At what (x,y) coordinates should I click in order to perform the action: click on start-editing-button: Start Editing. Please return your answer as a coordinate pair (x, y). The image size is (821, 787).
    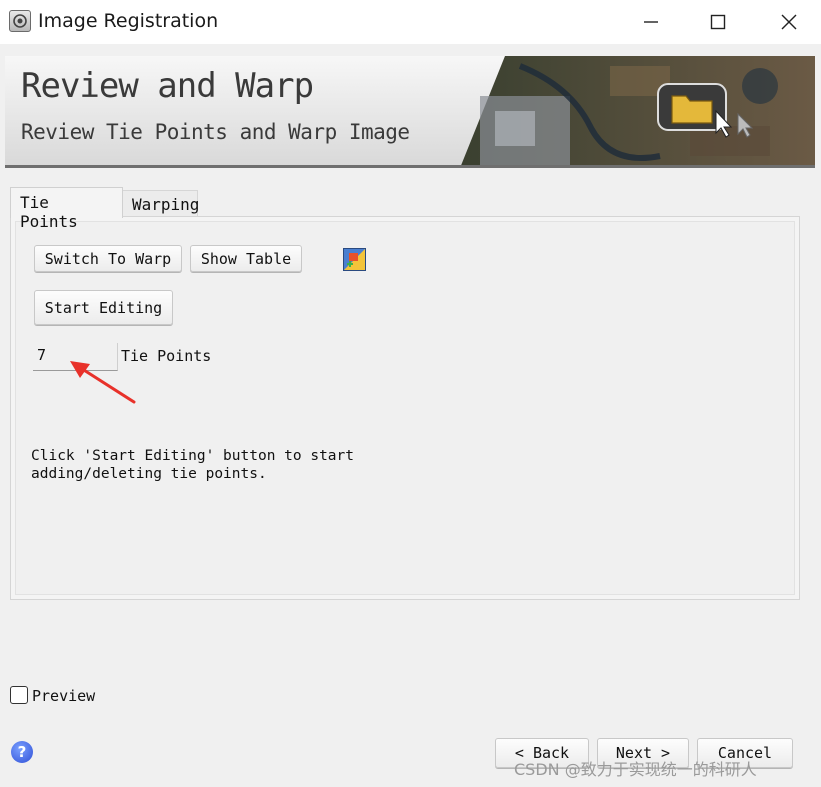
    Looking at the image, I should click on (103, 307).